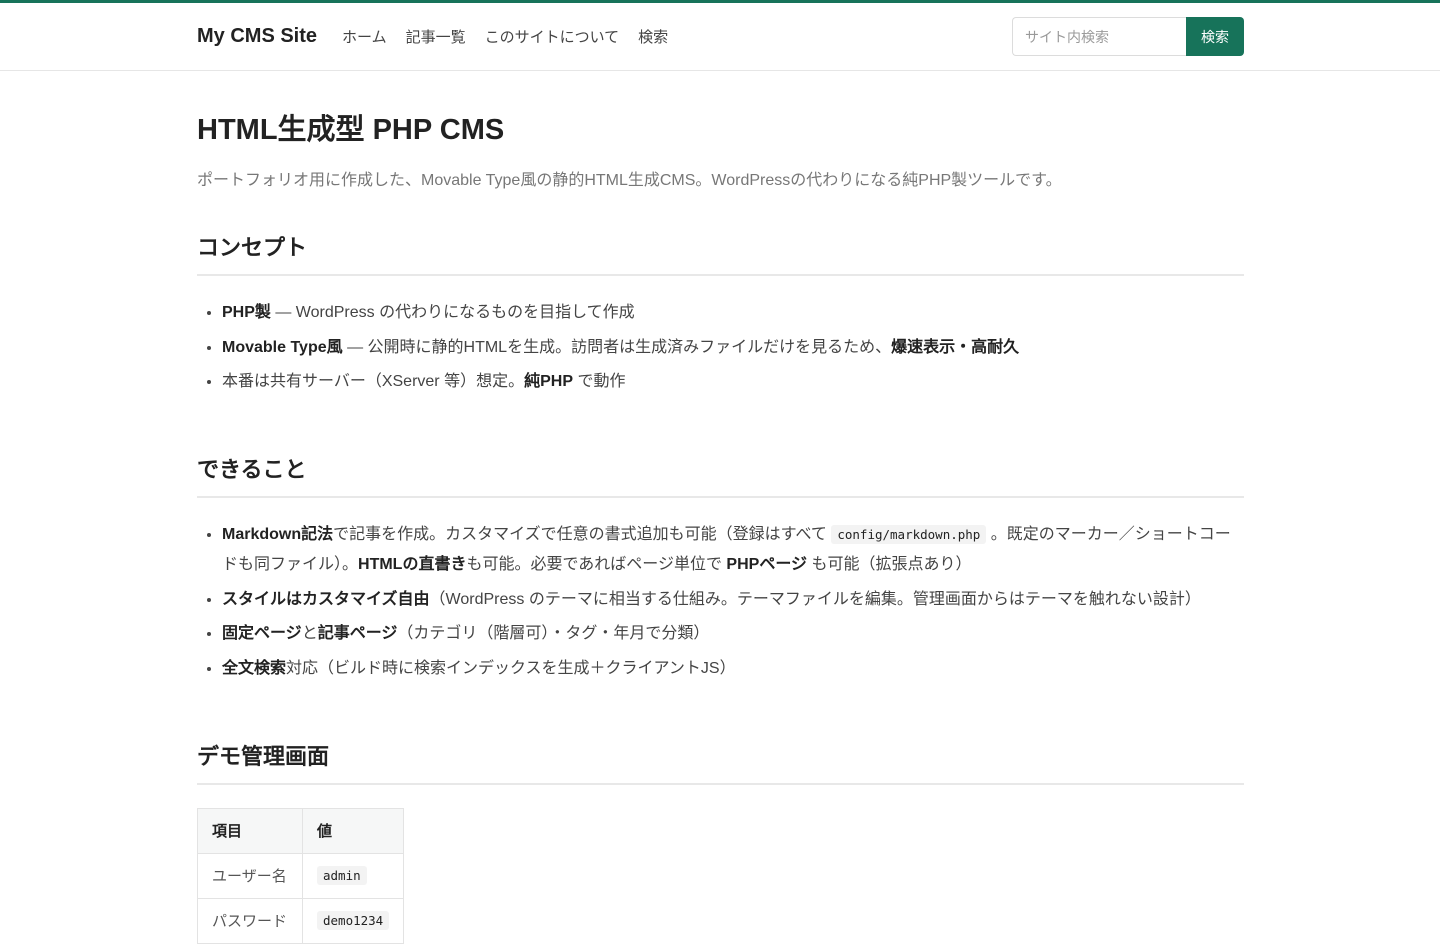 This screenshot has height=944, width=1440. Describe the element at coordinates (767, 564) in the screenshot. I see `bold-text: PHPページ` at that location.